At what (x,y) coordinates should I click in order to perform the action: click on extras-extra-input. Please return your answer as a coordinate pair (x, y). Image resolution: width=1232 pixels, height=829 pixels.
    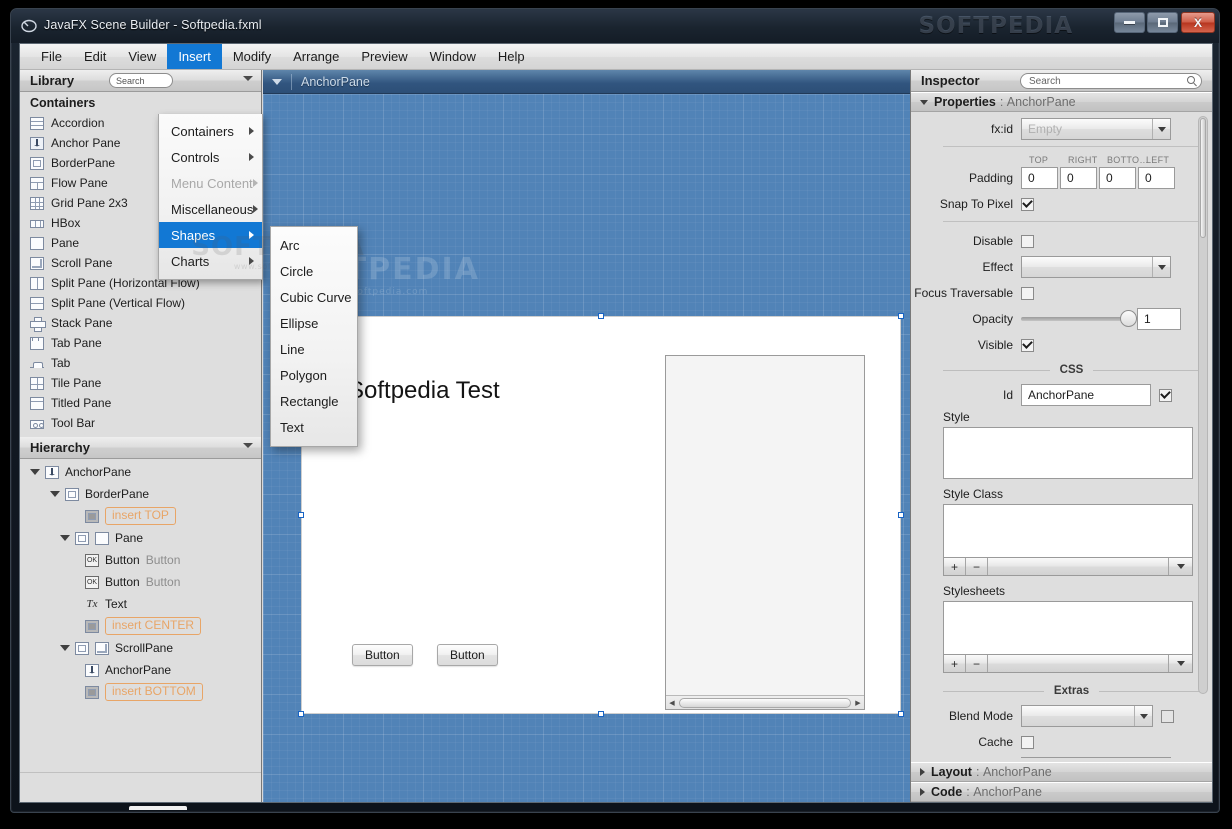
    Looking at the image, I should click on (1096, 757).